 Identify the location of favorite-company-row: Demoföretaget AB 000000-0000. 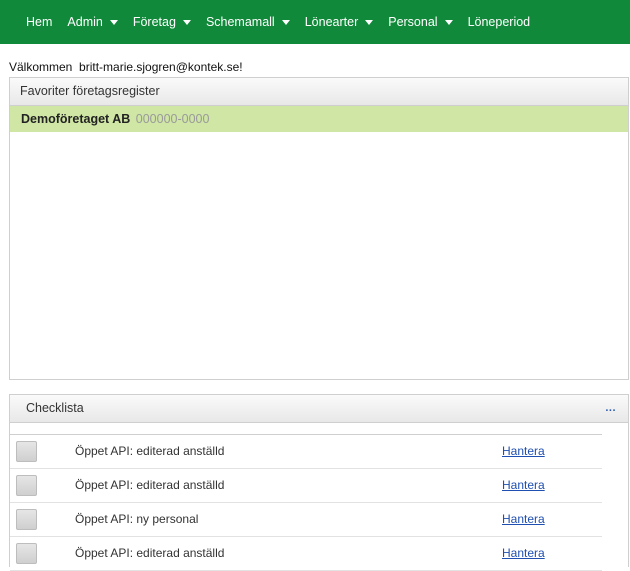
(319, 119).